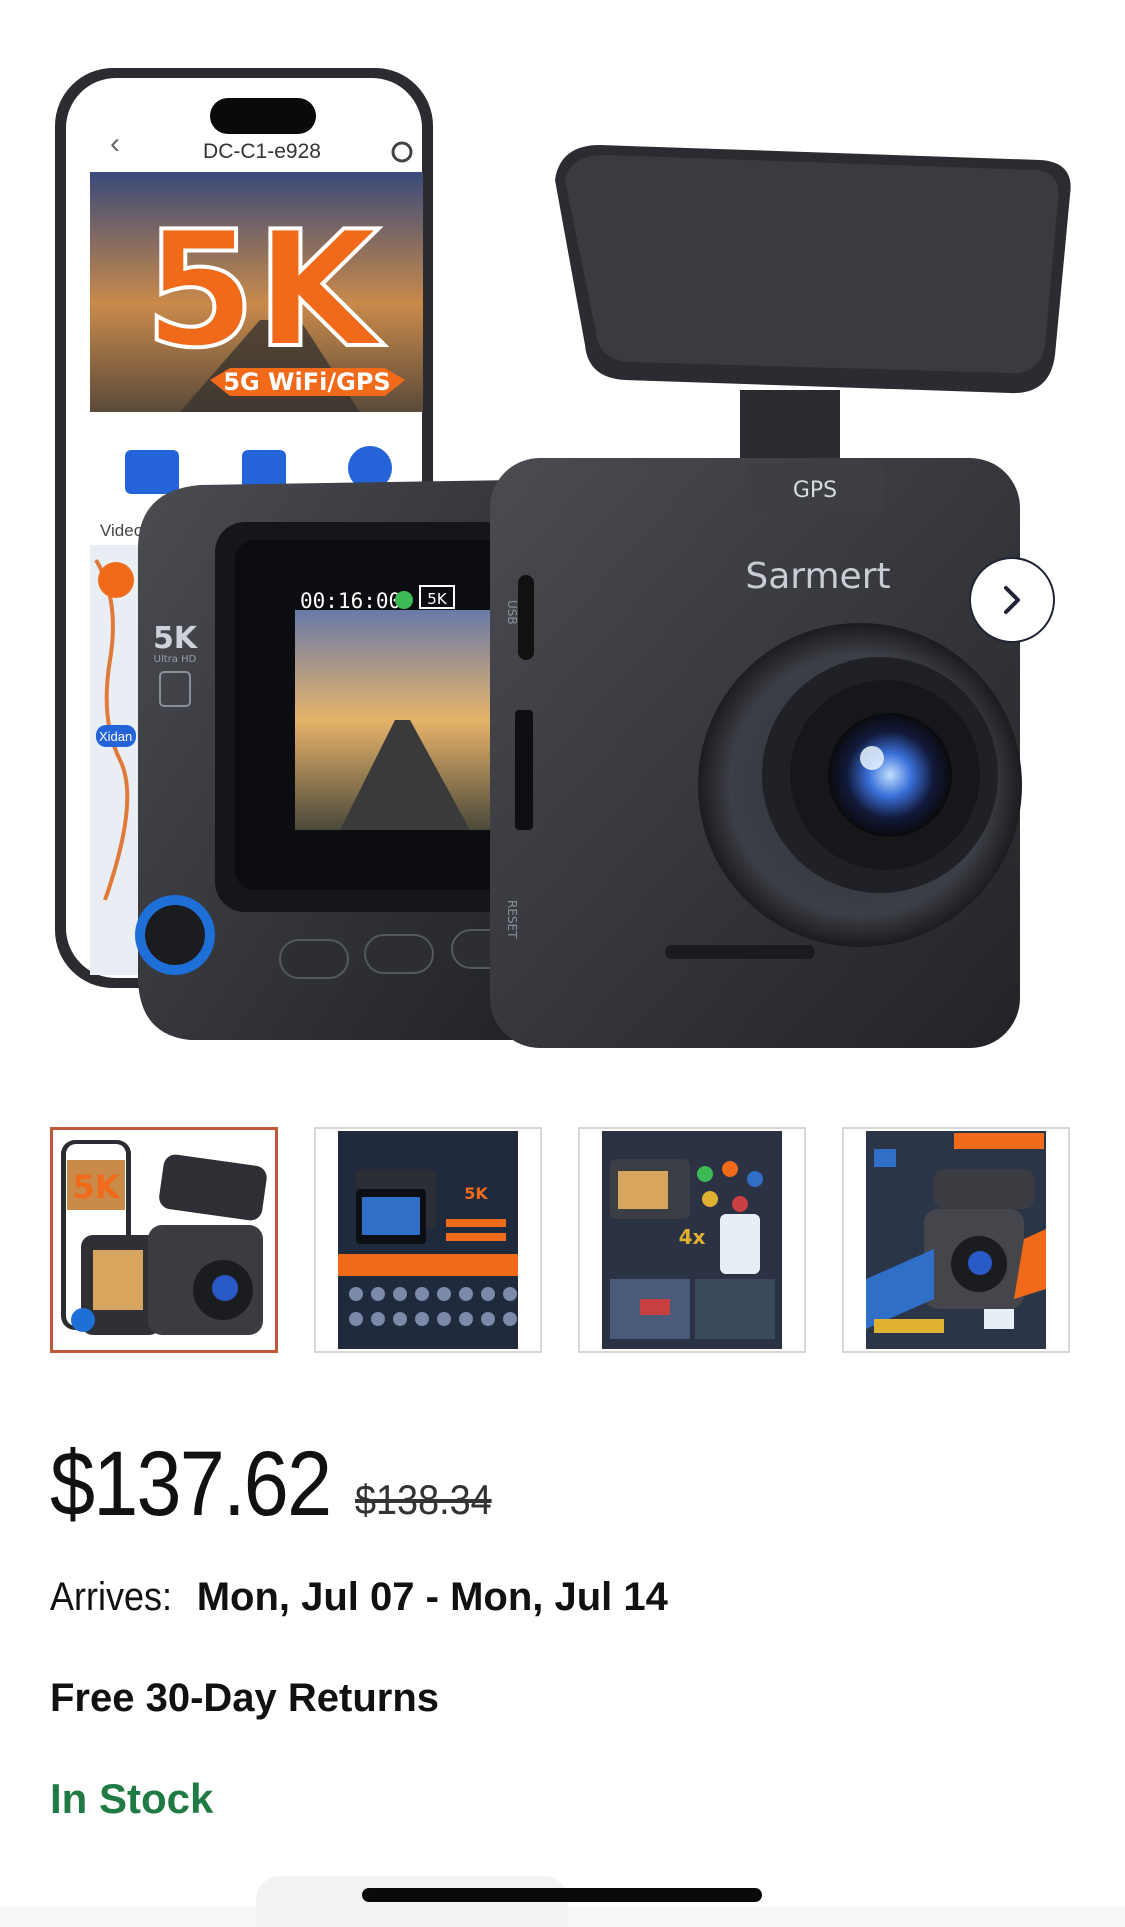 The image size is (1125, 1927). I want to click on svg-text: Video, so click(121, 530).